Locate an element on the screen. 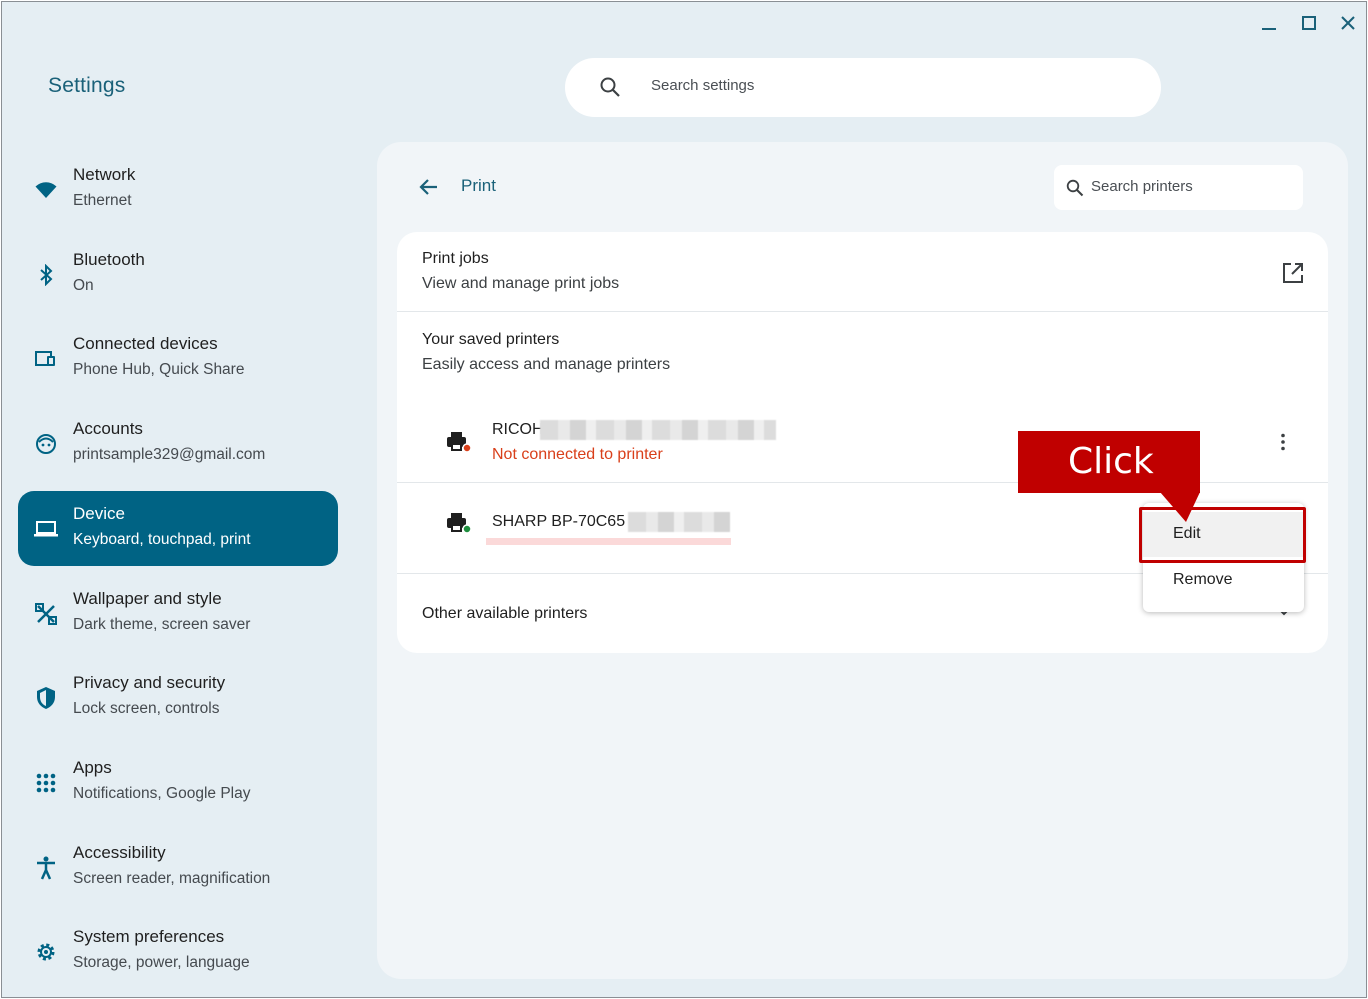 This screenshot has height=999, width=1368. highlight-underline is located at coordinates (608, 541).